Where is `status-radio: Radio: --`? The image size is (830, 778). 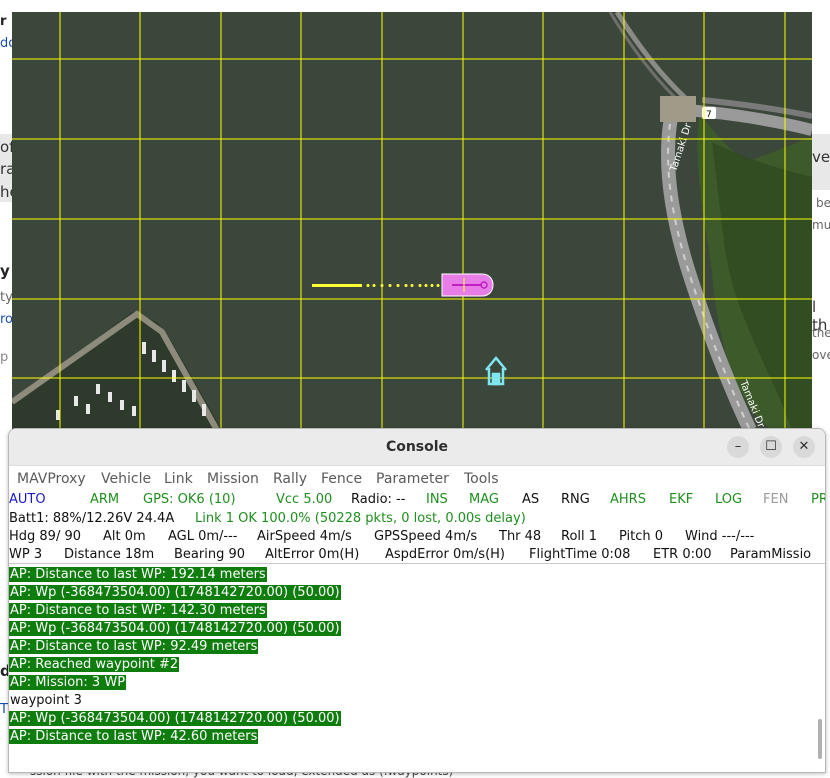
status-radio: Radio: -- is located at coordinates (378, 499).